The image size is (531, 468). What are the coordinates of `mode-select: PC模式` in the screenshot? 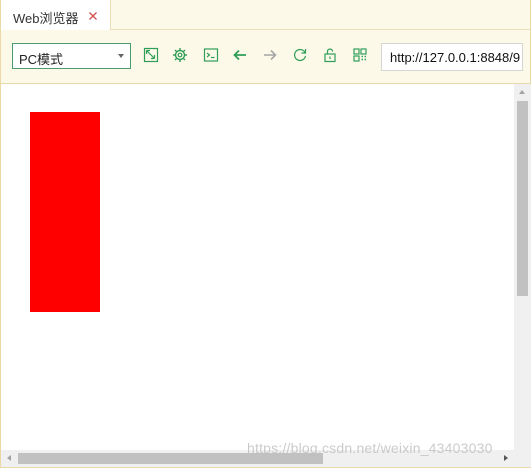 It's located at (71, 56).